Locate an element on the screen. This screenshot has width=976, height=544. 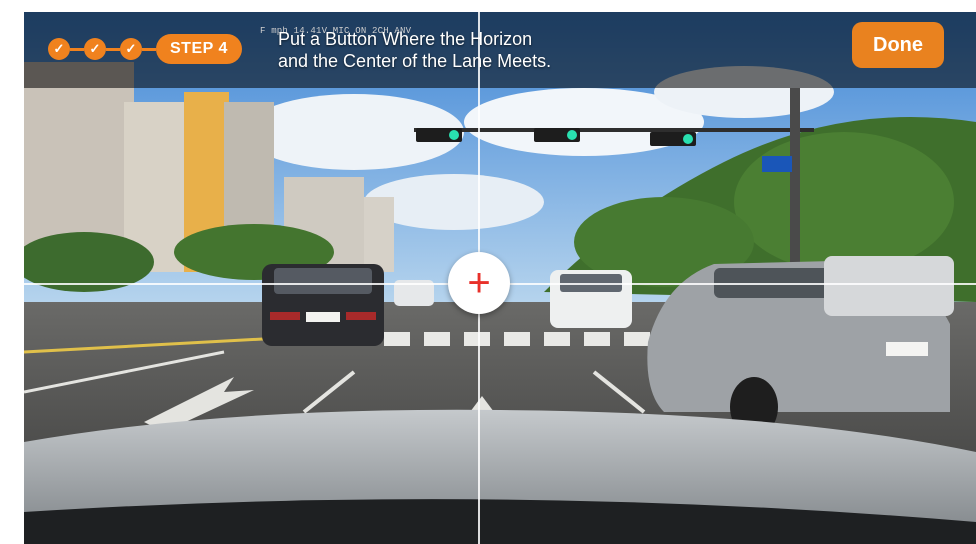
horizon-marker-button: + is located at coordinates (479, 283).